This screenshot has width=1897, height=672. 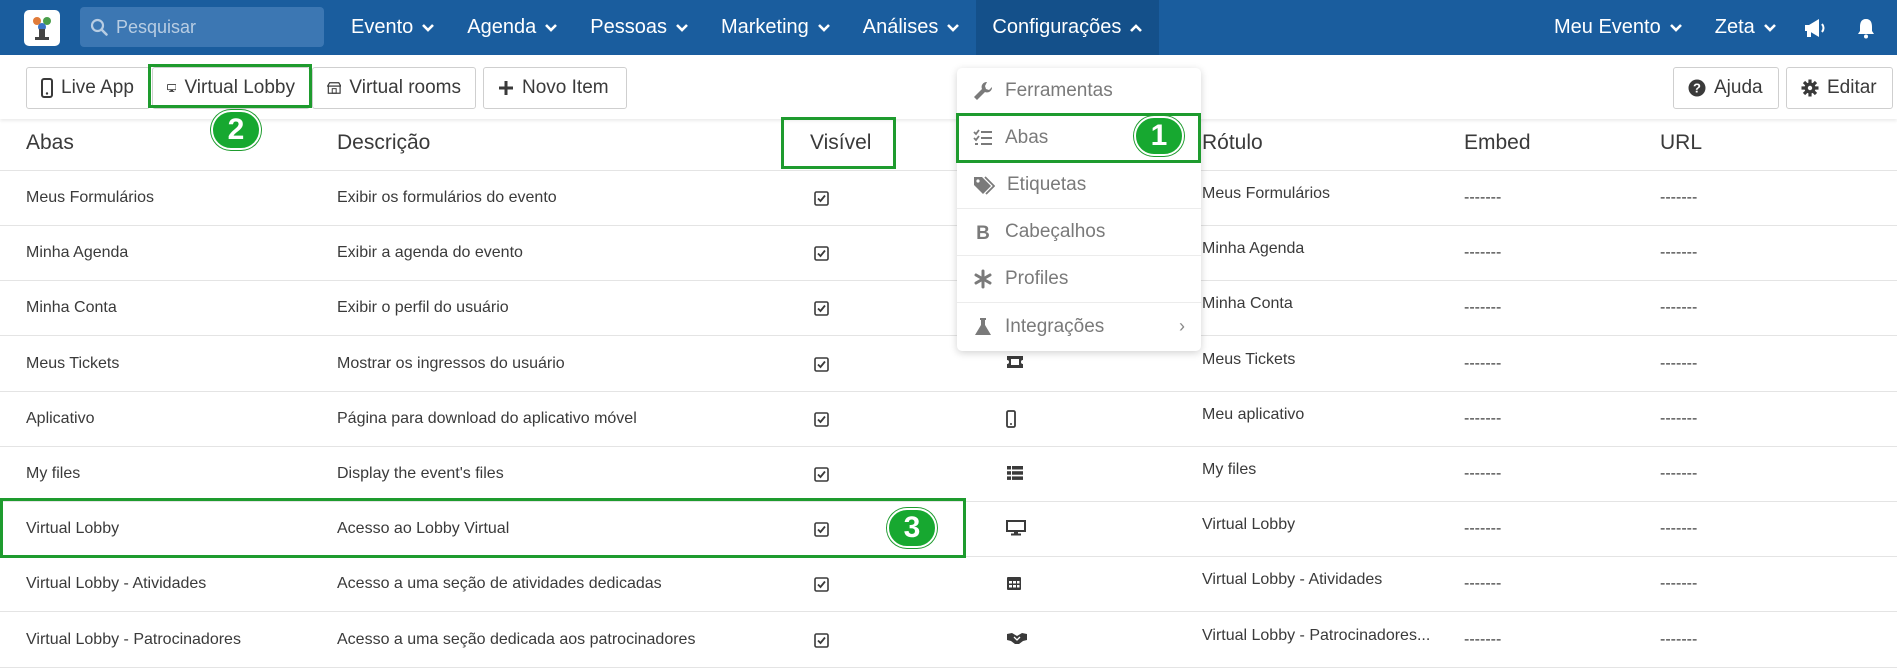 I want to click on cell-rotulo: Meus Tickets, so click(x=1249, y=359).